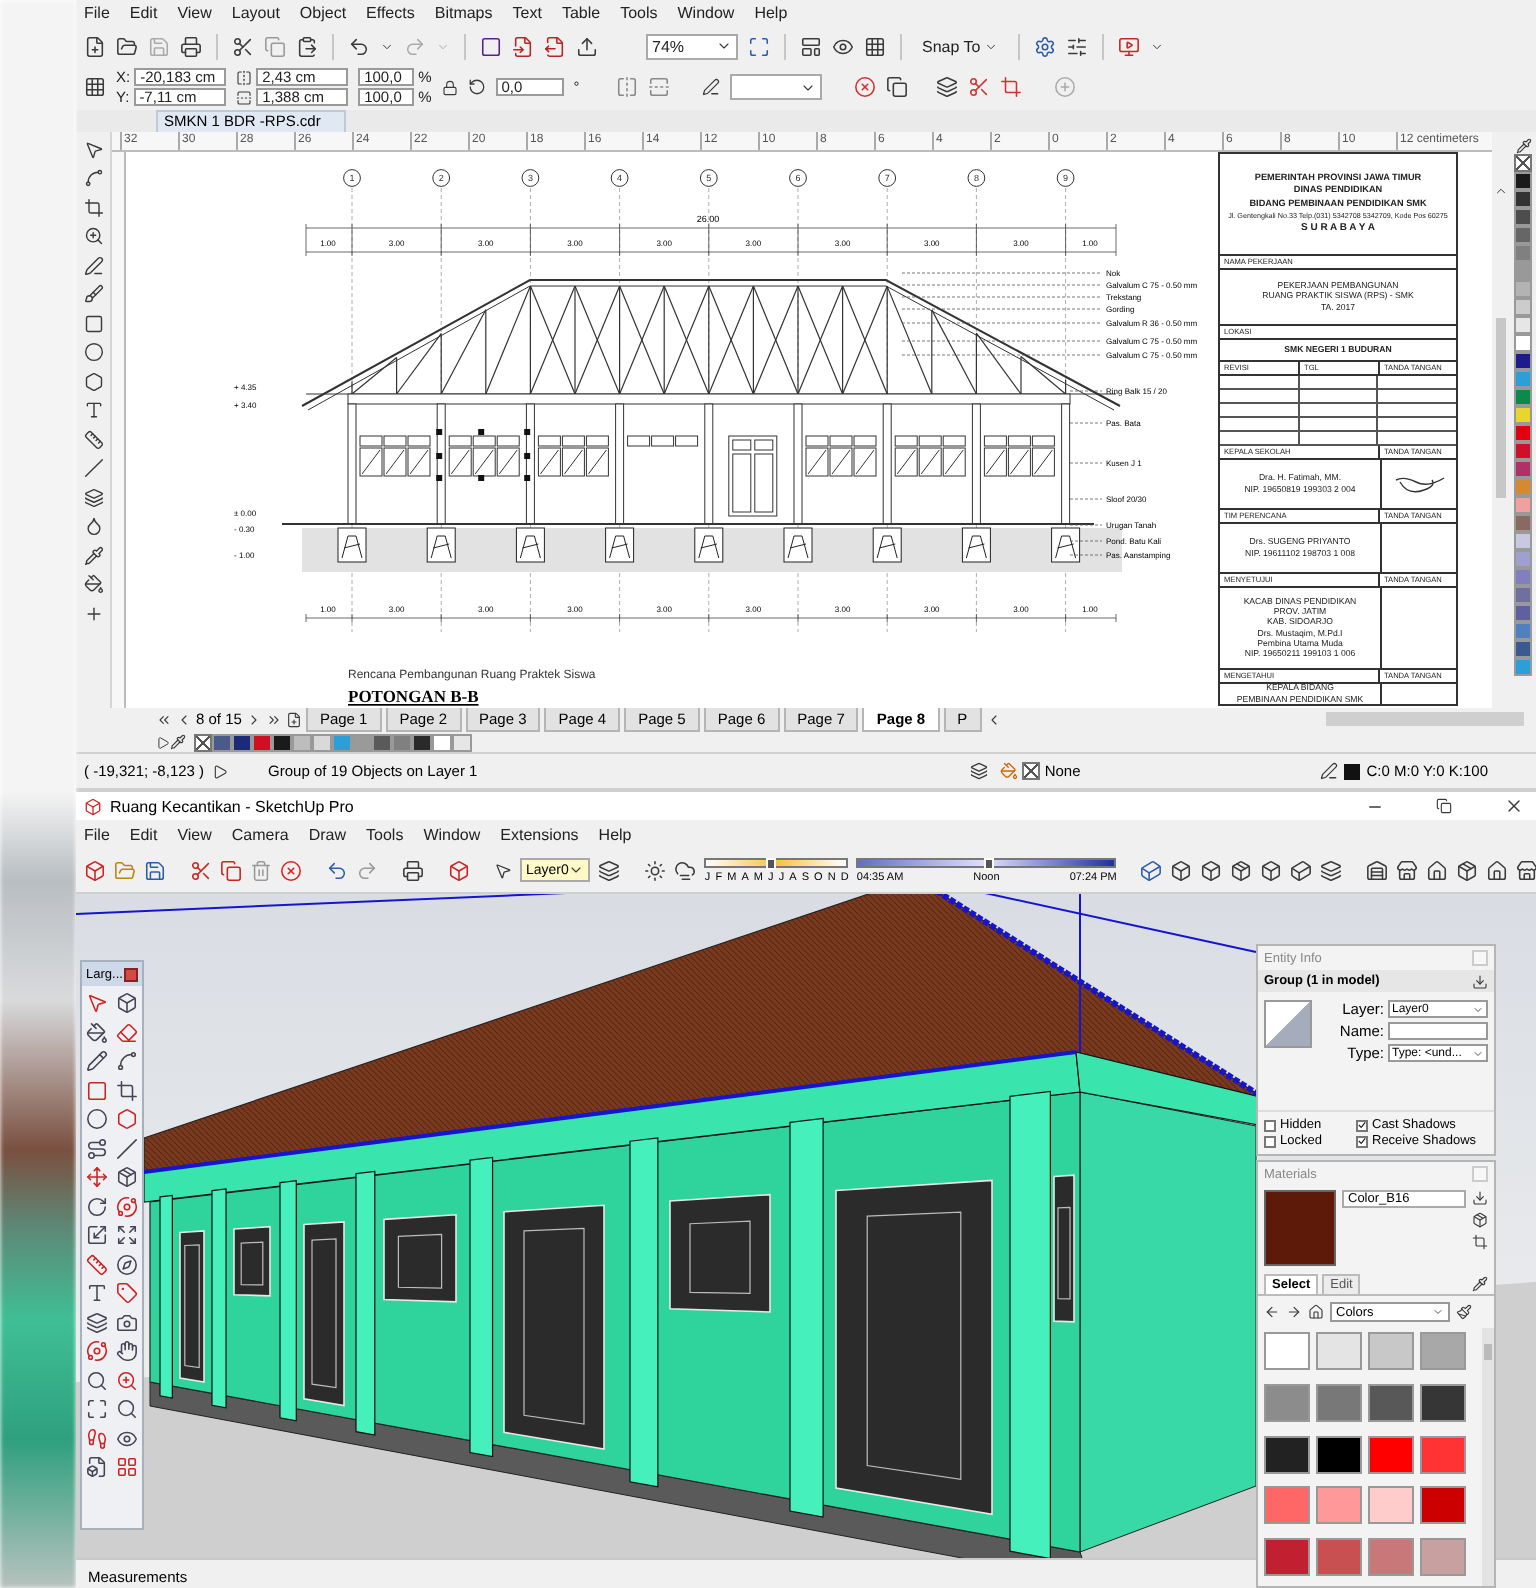 The height and width of the screenshot is (1588, 1536). I want to click on drawing-title: POTONGAN B-B, so click(413, 695).